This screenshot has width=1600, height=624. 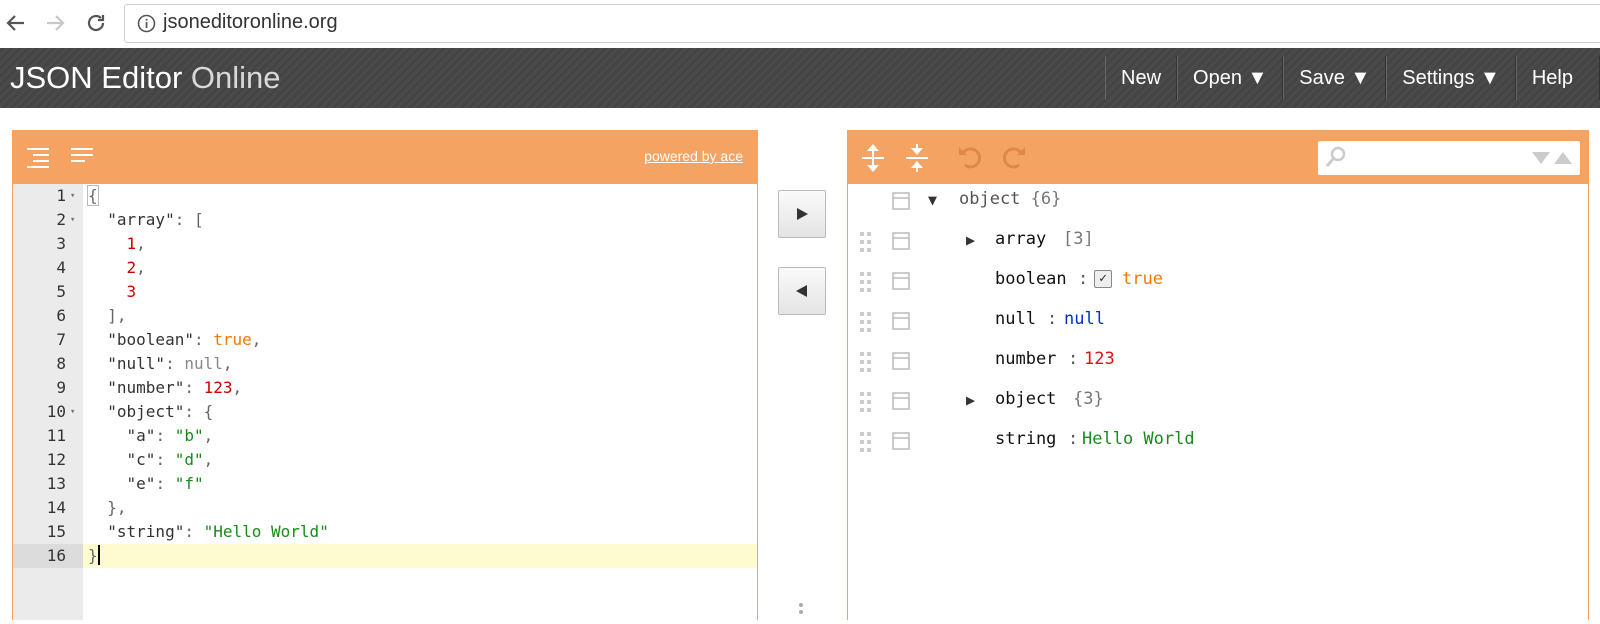 I want to click on line-number: 11, so click(x=56, y=435).